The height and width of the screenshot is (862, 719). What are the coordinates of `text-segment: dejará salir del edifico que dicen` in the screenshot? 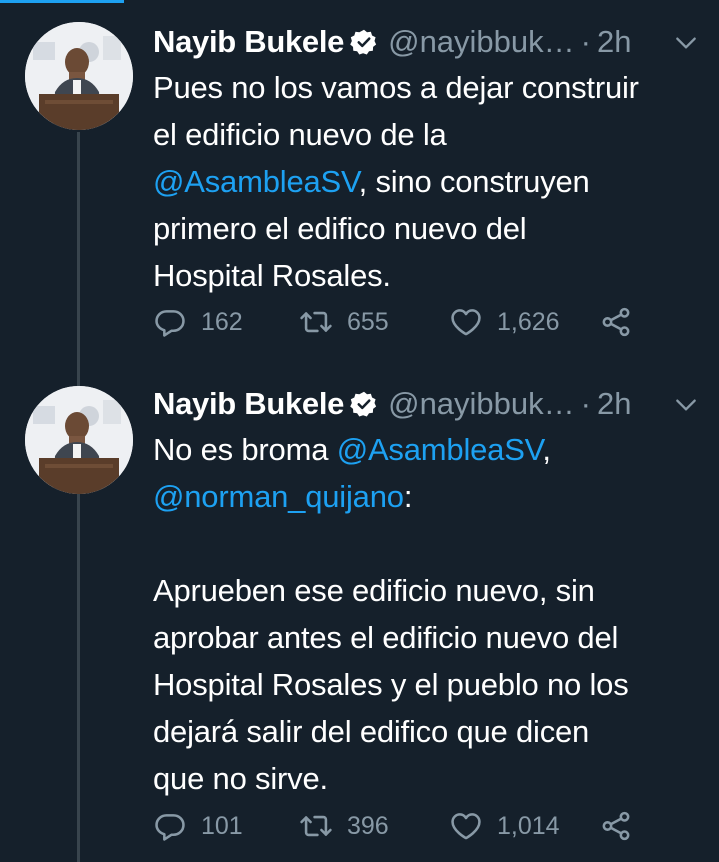 It's located at (371, 731).